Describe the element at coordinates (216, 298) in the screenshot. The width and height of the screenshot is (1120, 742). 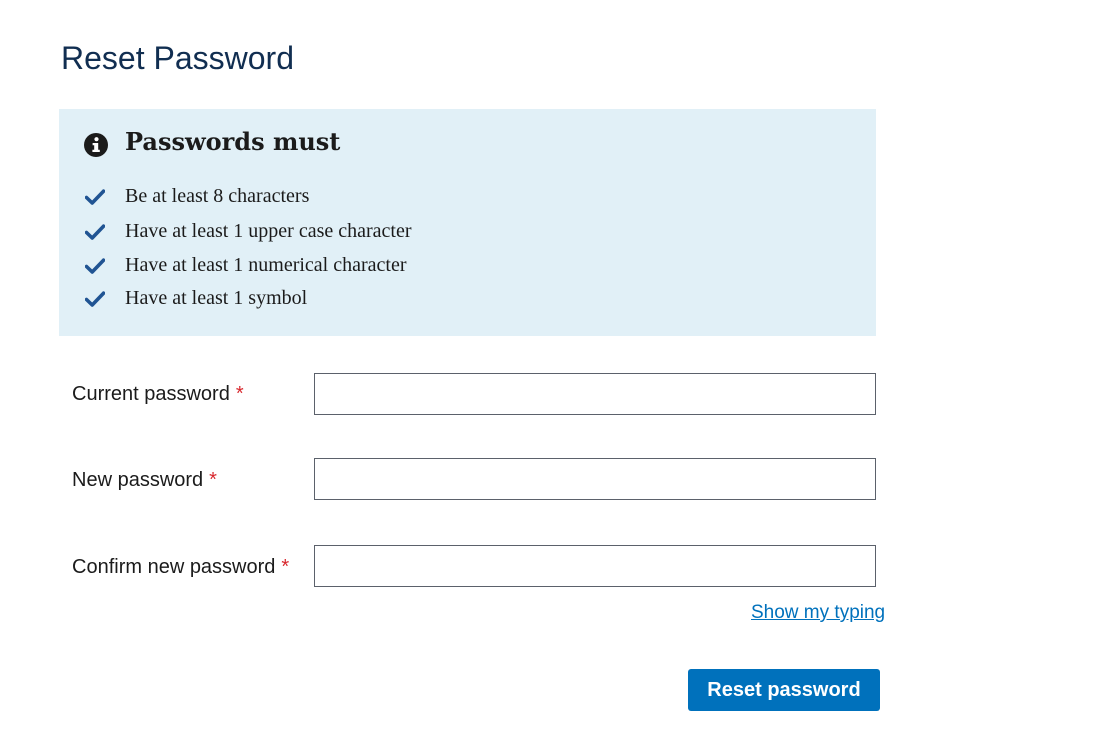
I see `requirement-text: Have at least 1 symbol` at that location.